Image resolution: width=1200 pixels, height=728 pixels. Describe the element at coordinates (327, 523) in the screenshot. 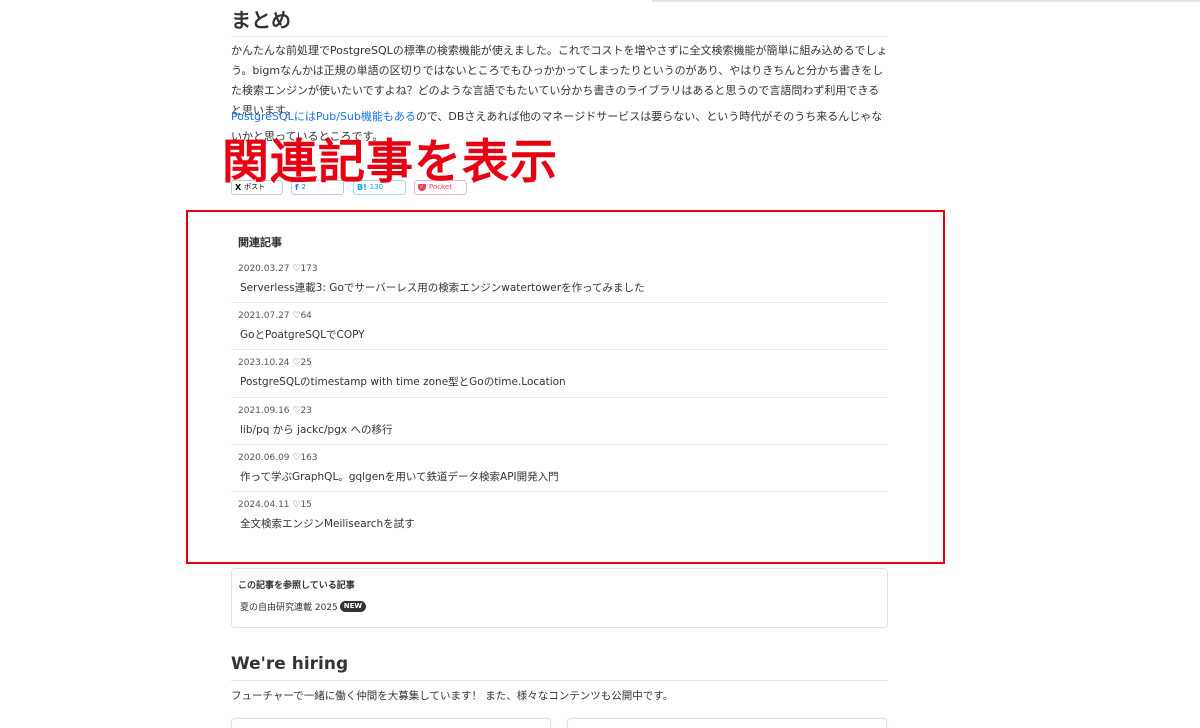

I see `related-article-link: 全文検索エンジンMeilisearchを試す` at that location.